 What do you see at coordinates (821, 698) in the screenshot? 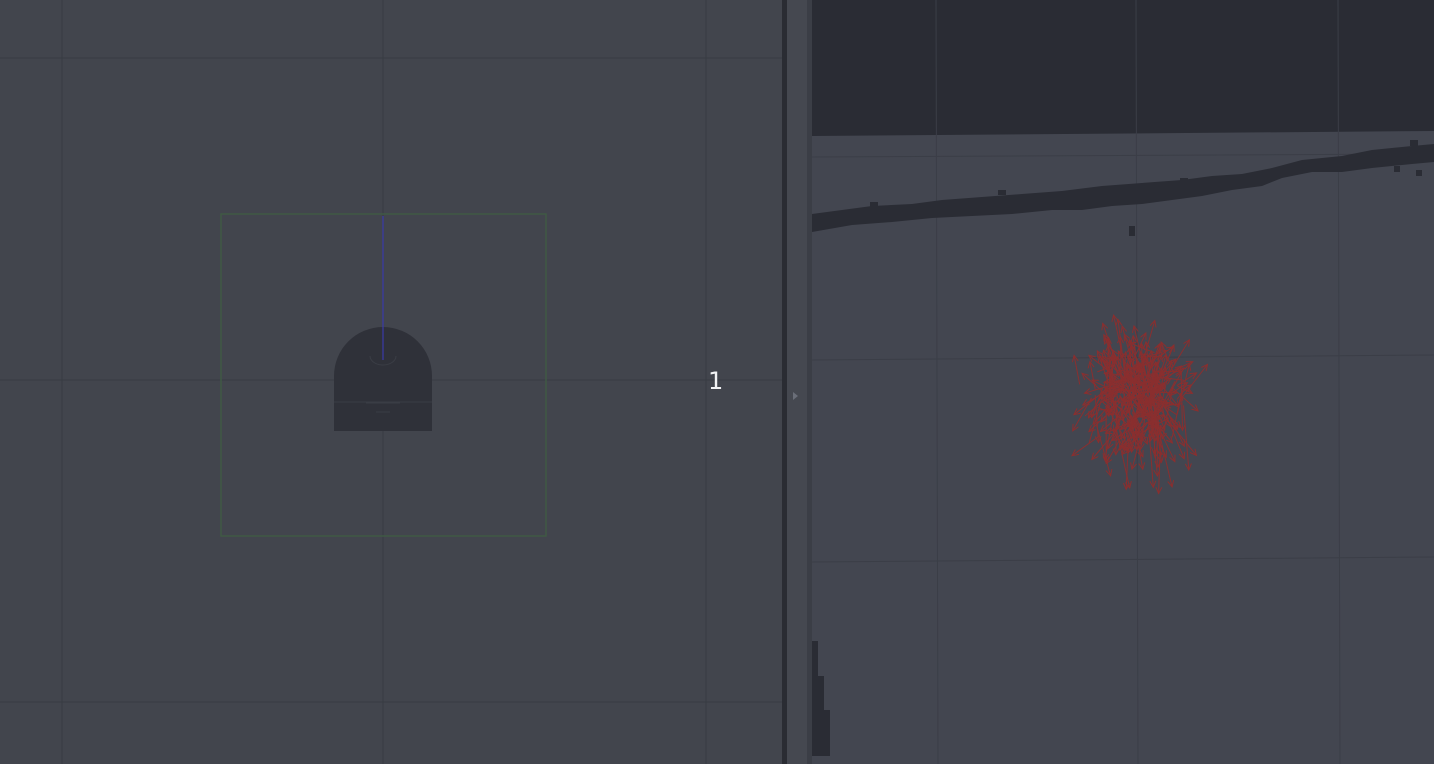
I see `map-obstacle` at bounding box center [821, 698].